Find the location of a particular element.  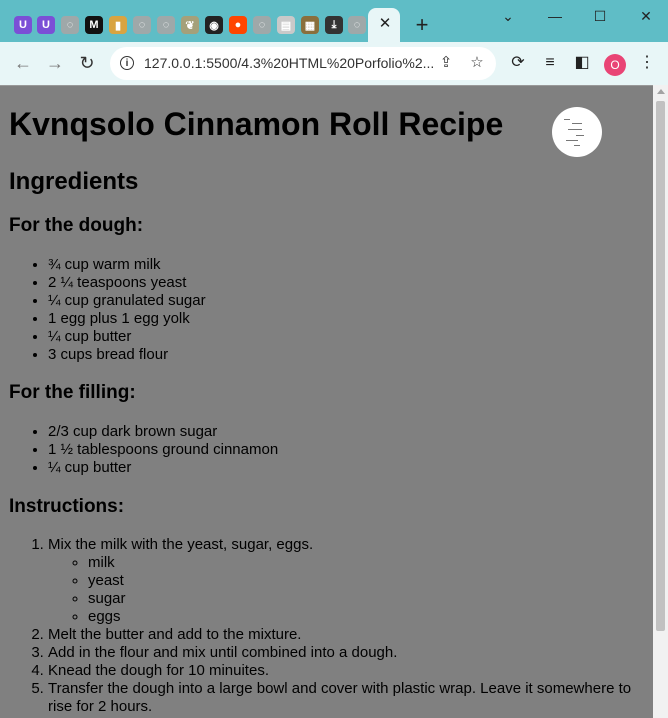

tab-strip: U U ◌ M ▮ ◌ ◌ ❦ ◉ ● ◌ ▤ ▦ ⤓ ◌ ✕ + ⌄ — ☐ ✕ is located at coordinates (334, 21).